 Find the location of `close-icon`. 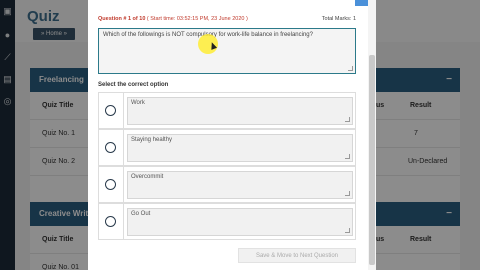

close-icon is located at coordinates (361, 3).